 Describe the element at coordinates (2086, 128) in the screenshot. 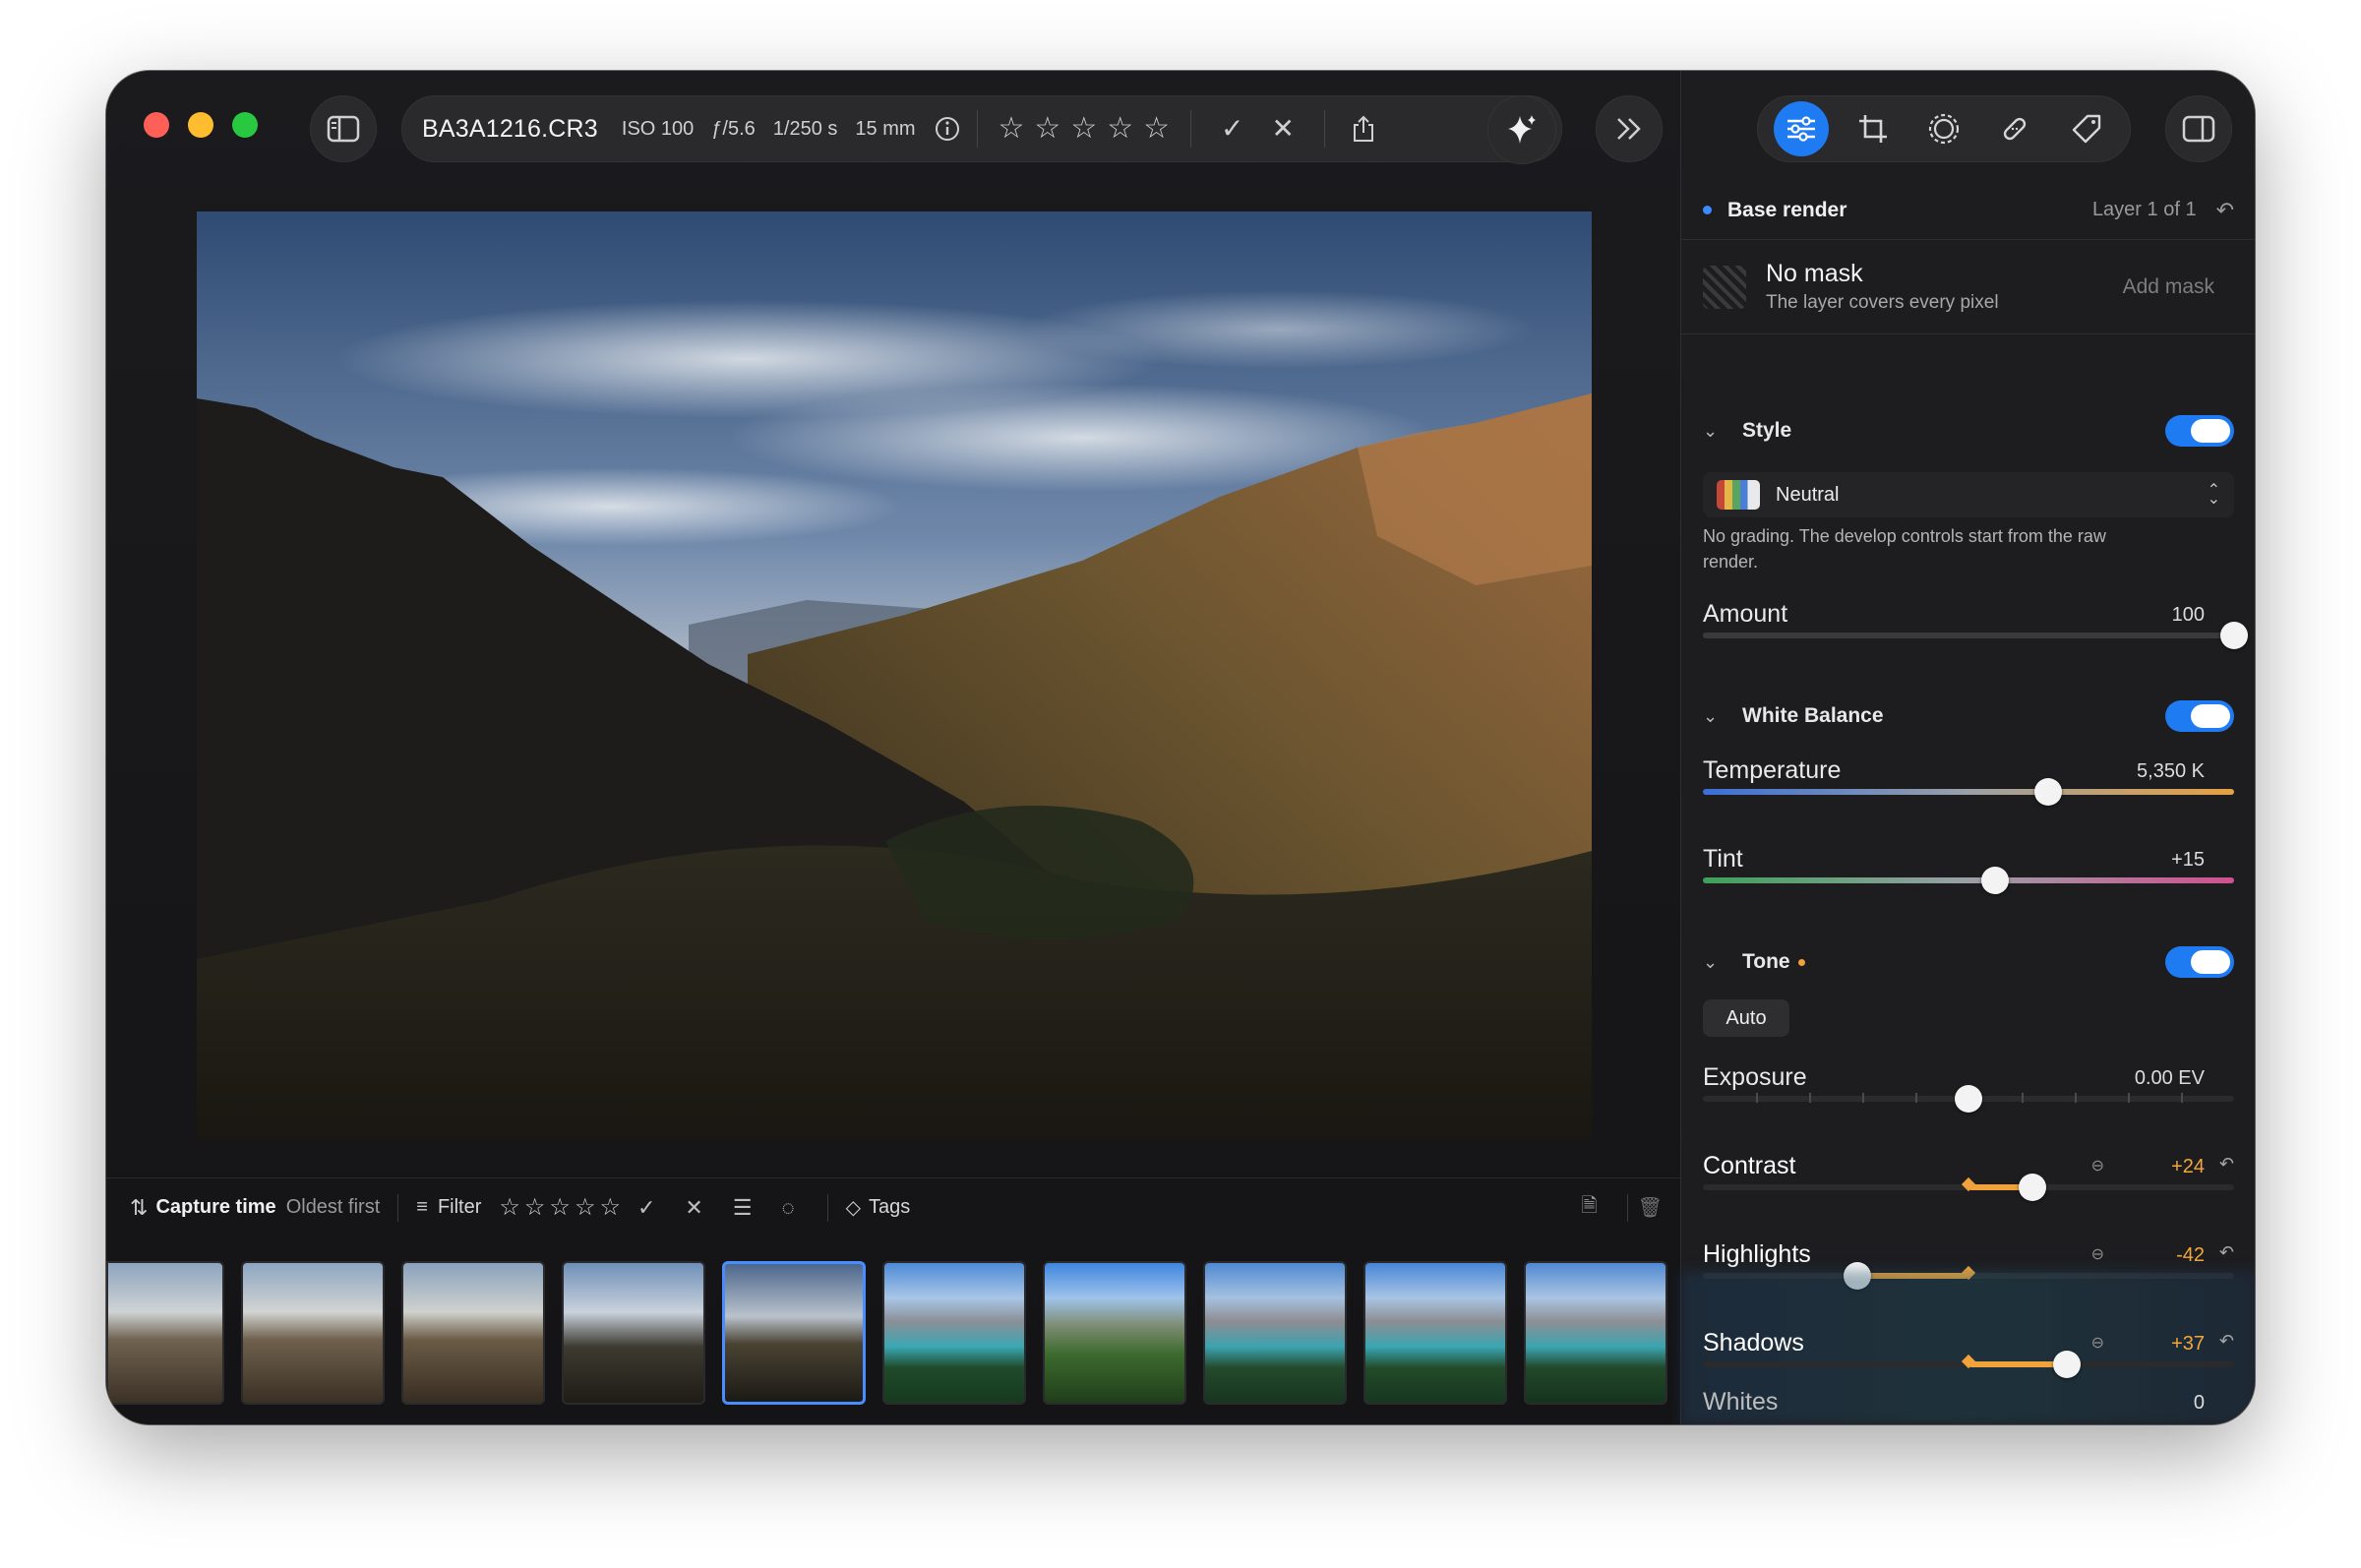

I see `tab-metadata` at that location.